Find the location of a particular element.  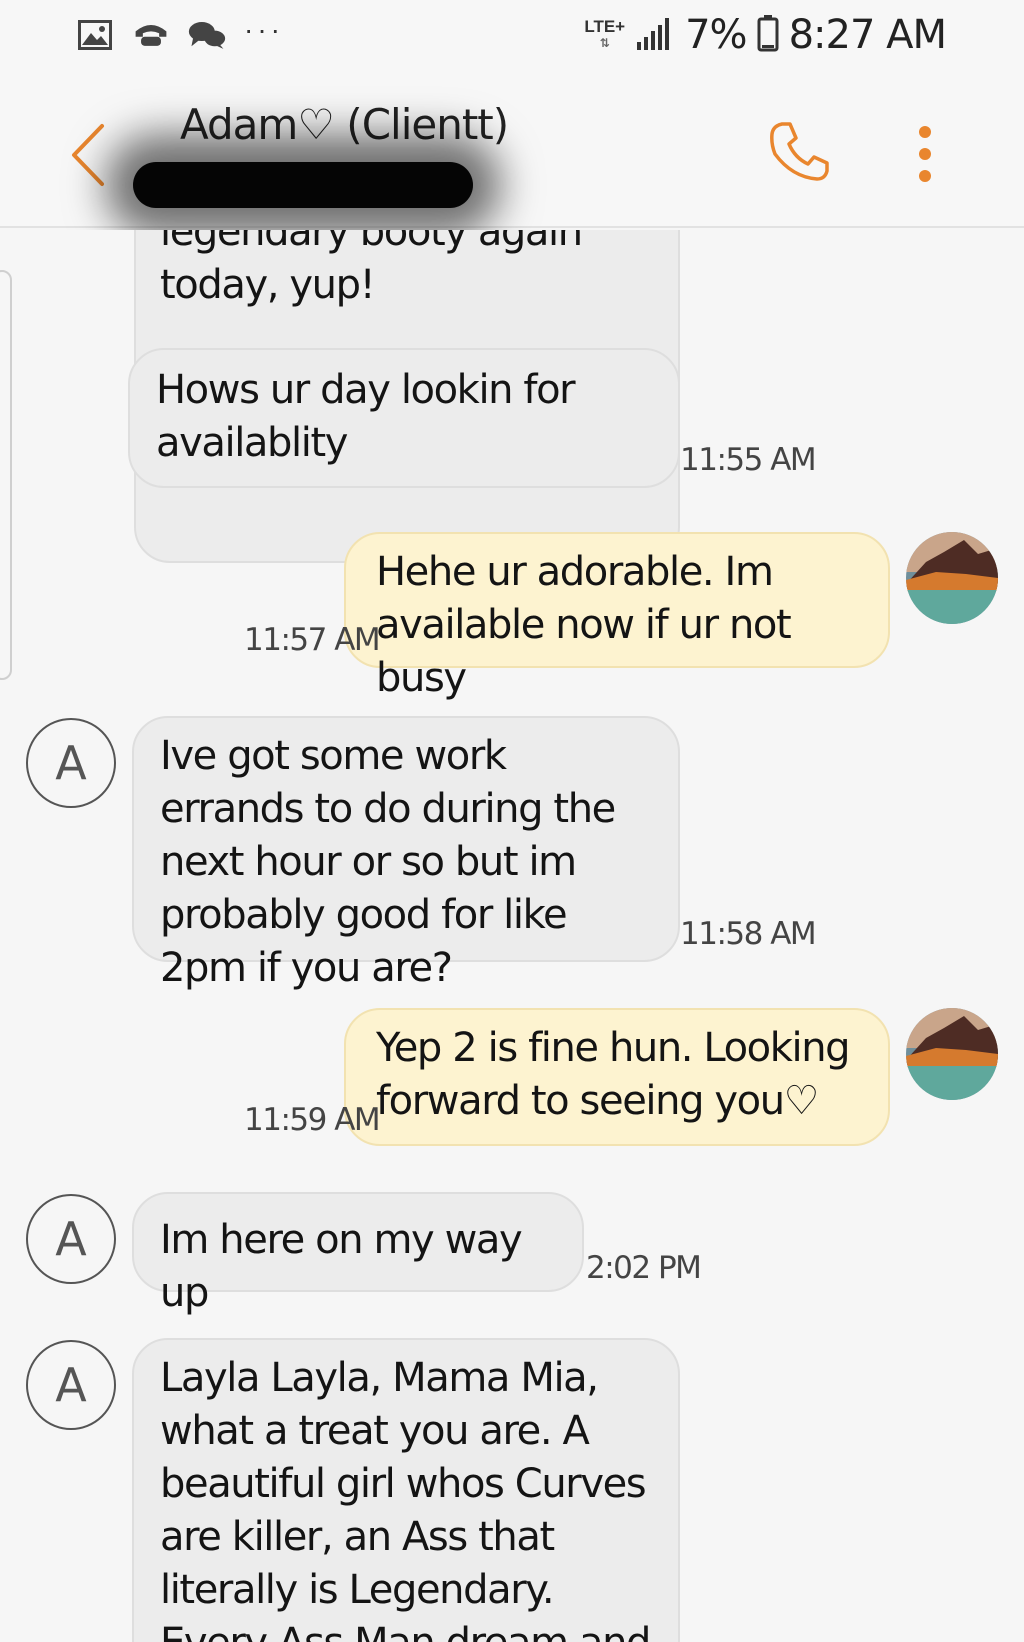

back-button is located at coordinates (88, 155).